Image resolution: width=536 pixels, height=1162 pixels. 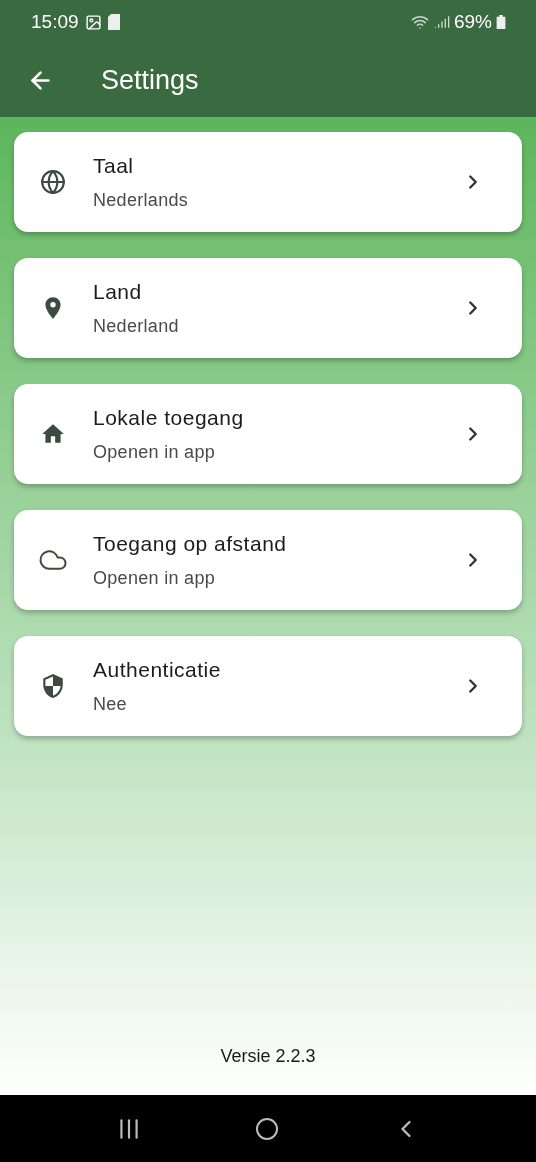 I want to click on setting-title: Taal, so click(x=114, y=165).